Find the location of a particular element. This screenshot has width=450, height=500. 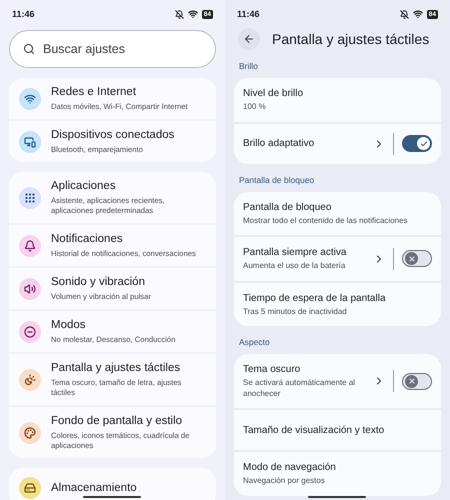

item-title: Pantalla de bloqueo is located at coordinates (287, 207).